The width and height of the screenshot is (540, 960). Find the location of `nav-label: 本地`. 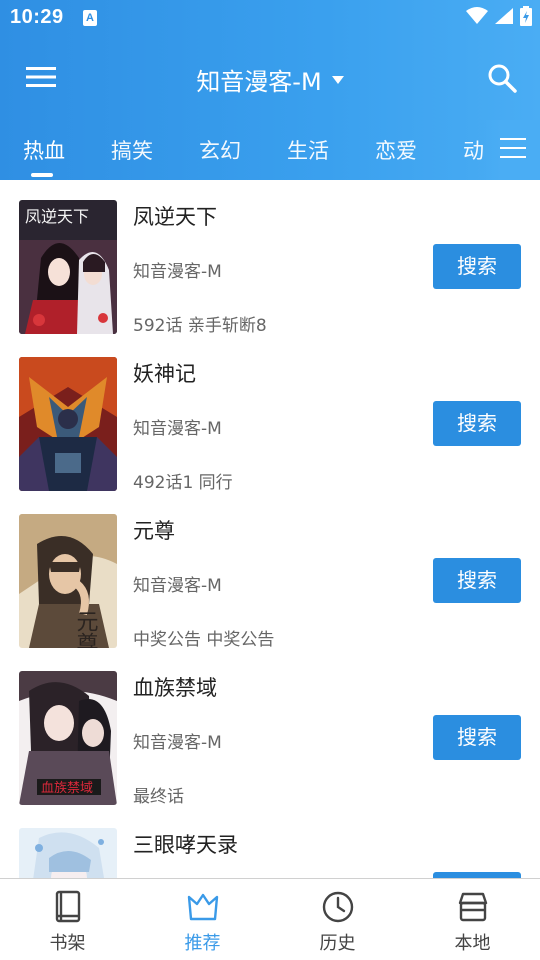

nav-label: 本地 is located at coordinates (472, 943).